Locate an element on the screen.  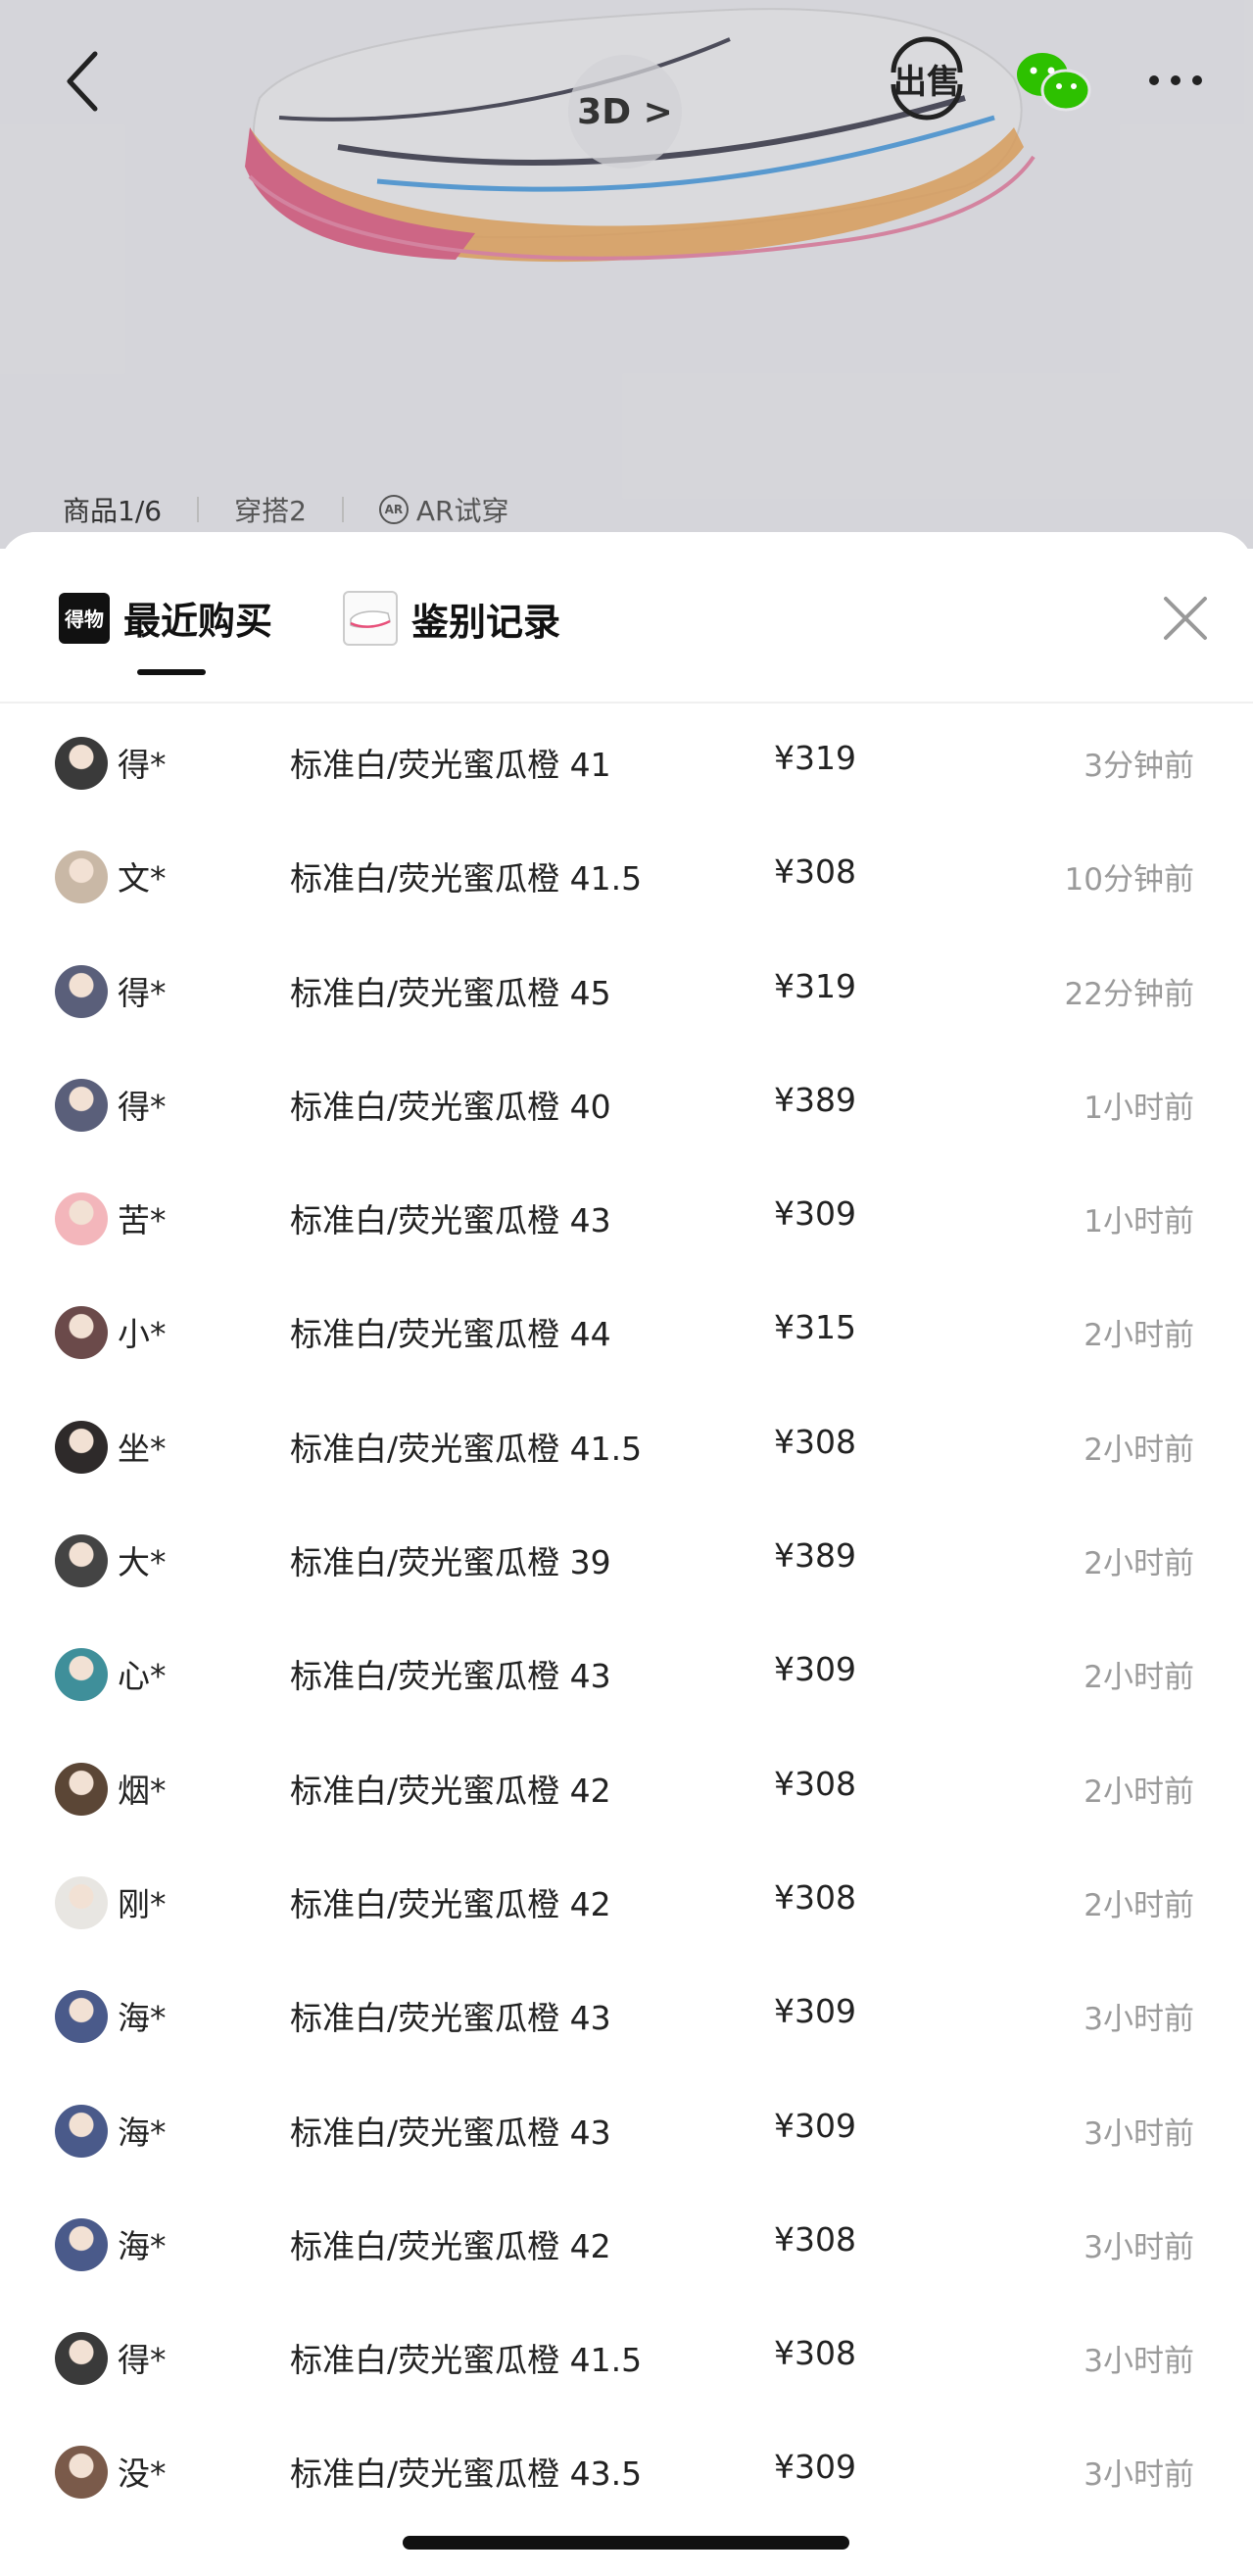
home-indicator is located at coordinates (626, 2543).